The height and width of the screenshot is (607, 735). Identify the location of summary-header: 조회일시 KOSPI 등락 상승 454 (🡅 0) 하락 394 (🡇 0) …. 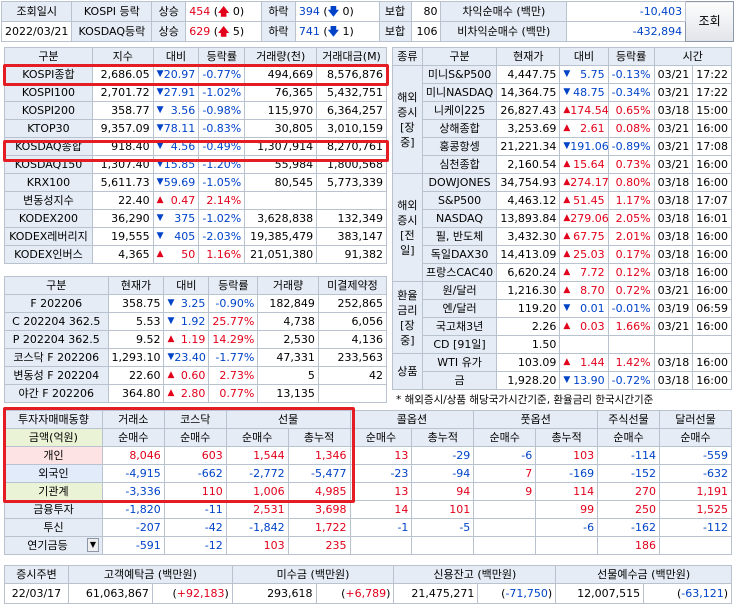
(367, 21).